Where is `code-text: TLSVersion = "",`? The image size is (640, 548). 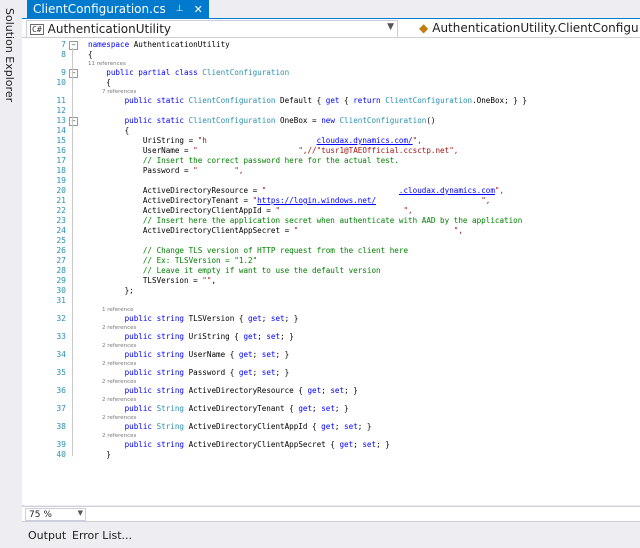 code-text: TLSVersion = "", is located at coordinates (152, 281).